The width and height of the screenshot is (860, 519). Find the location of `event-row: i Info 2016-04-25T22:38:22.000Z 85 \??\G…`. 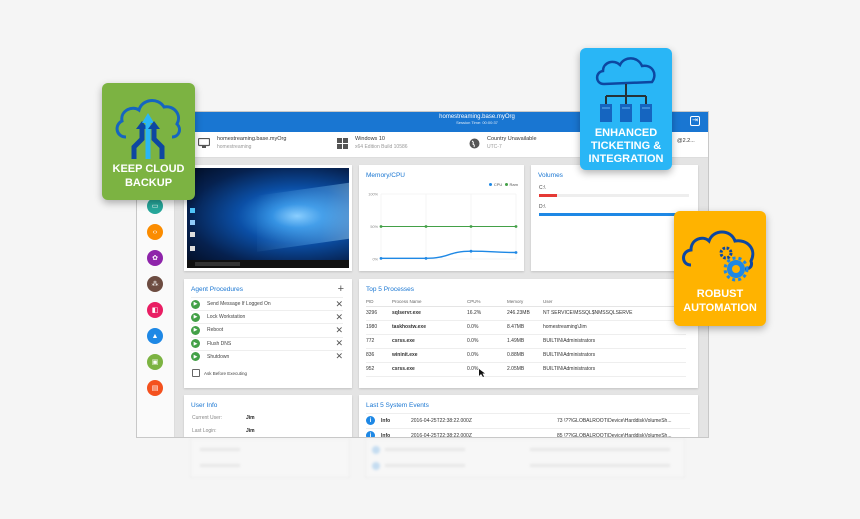

event-row: i Info 2016-04-25T22:38:22.000Z 85 \??\G… is located at coordinates (528, 433).